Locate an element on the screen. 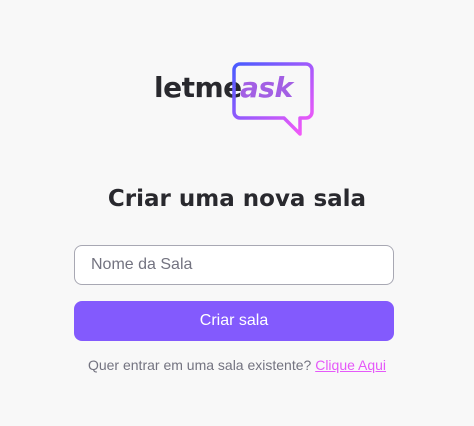  join-room-prompt-text: Quer entrar em uma sala existente? is located at coordinates (199, 365).